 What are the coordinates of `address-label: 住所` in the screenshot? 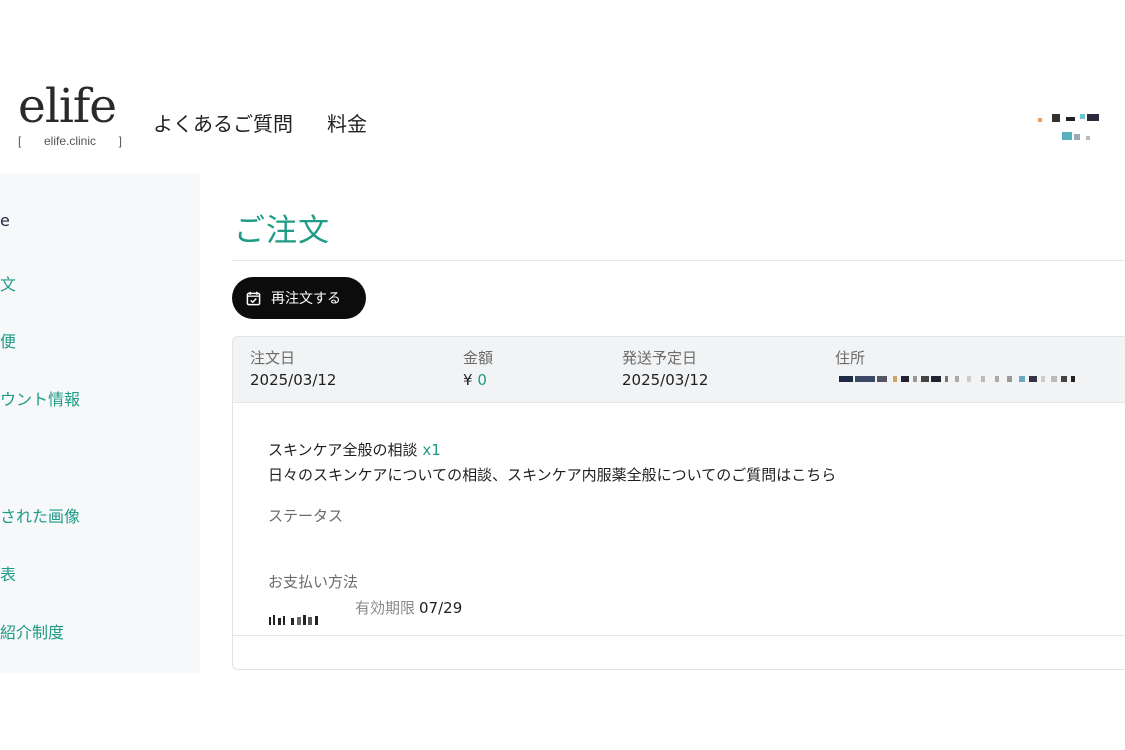 It's located at (850, 358).